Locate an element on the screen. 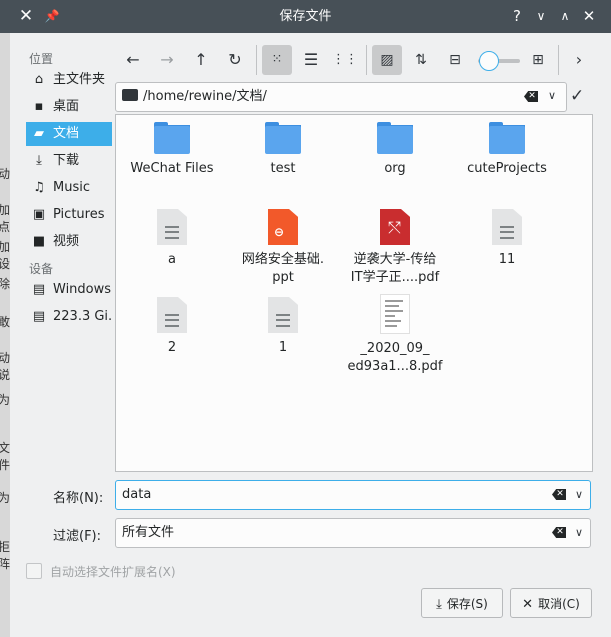 The width and height of the screenshot is (611, 637). sidebar-item-downloads: ⤓ 下载 is located at coordinates (69, 161).